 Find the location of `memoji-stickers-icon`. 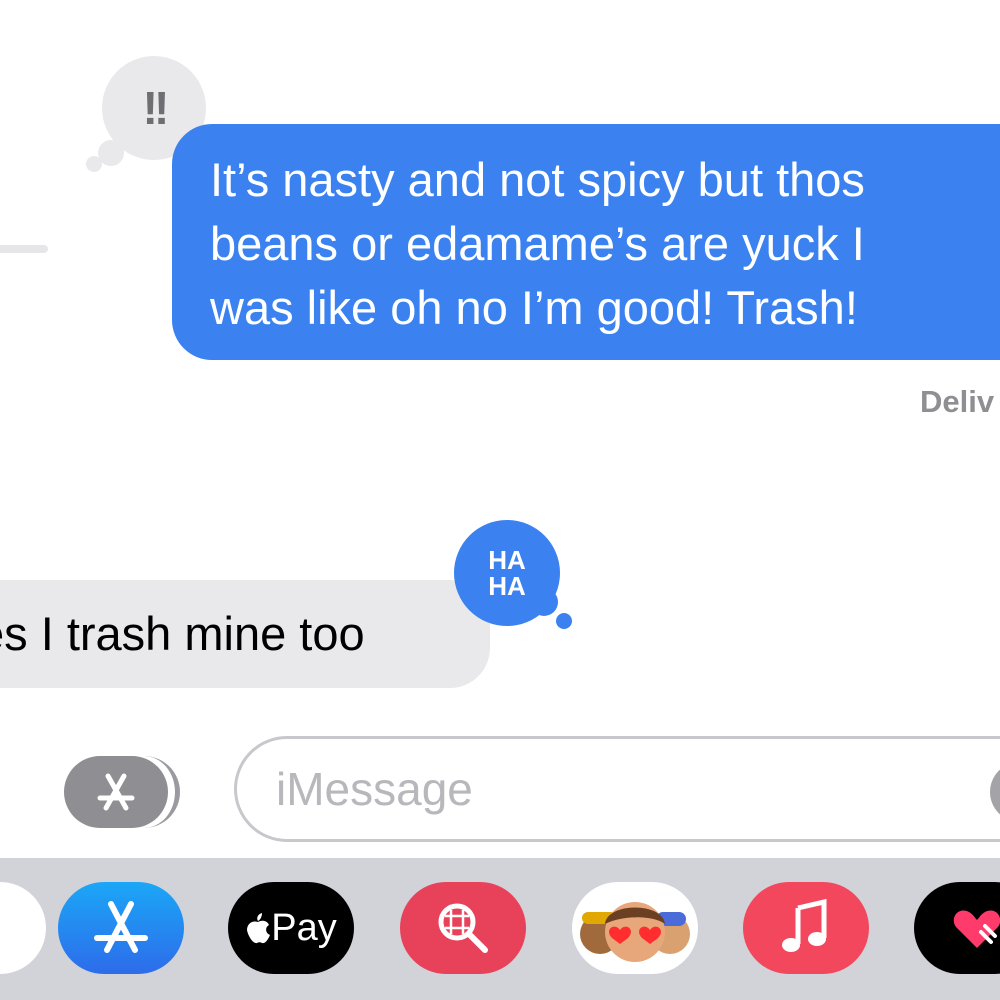

memoji-stickers-icon is located at coordinates (635, 932).